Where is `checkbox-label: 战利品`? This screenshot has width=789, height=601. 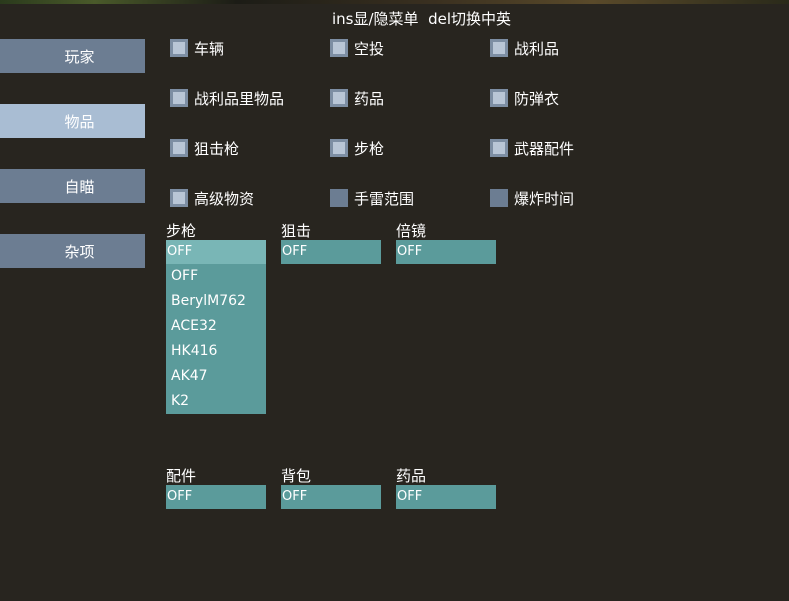
checkbox-label: 战利品 is located at coordinates (537, 48).